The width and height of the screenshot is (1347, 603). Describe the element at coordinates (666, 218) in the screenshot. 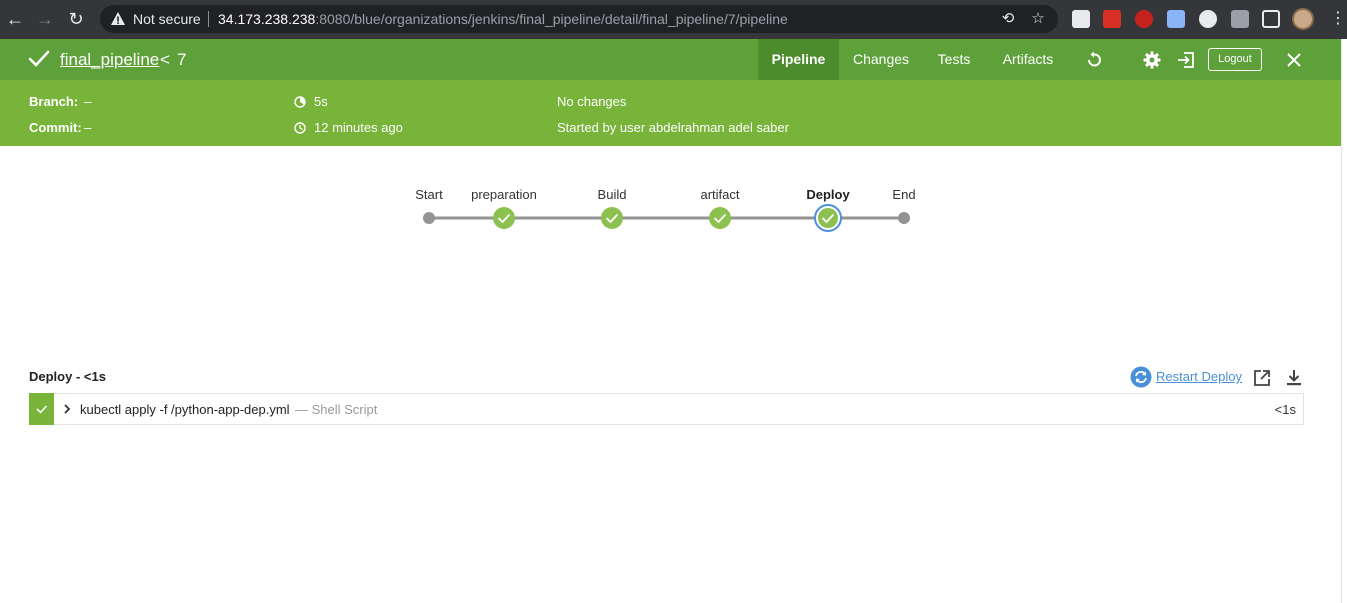

I see `pipeline-graph-svg` at that location.